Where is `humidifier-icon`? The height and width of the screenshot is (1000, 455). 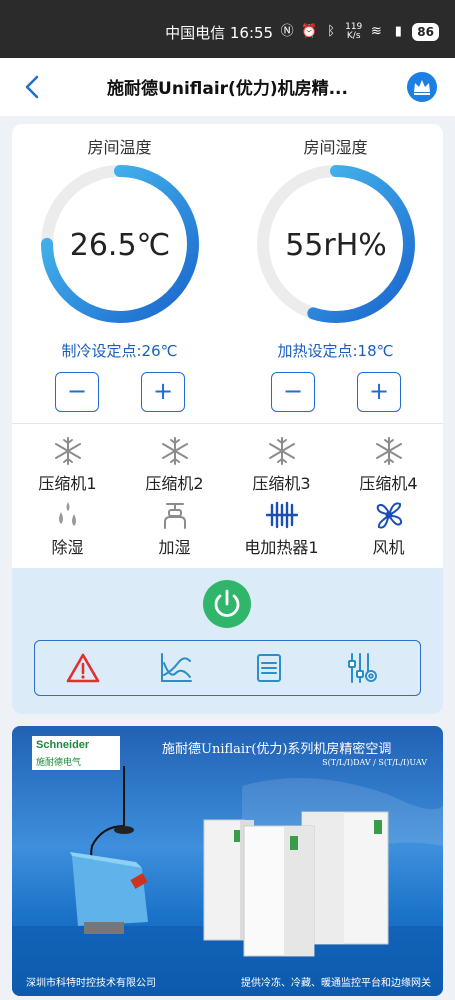 humidifier-icon is located at coordinates (174, 516).